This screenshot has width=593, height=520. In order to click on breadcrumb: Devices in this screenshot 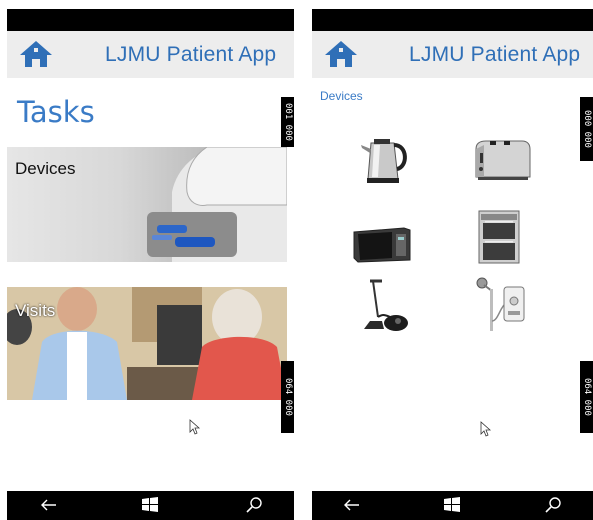, I will do `click(341, 96)`.